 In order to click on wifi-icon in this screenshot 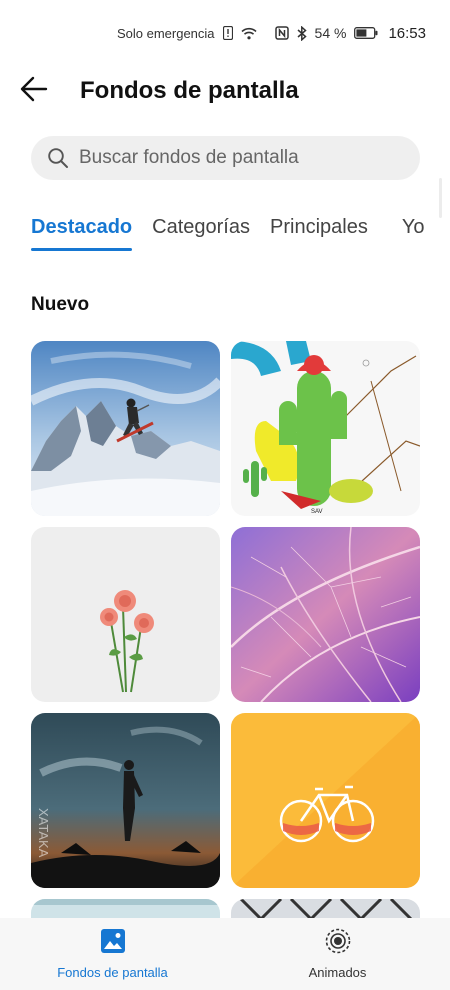, I will do `click(248, 33)`.